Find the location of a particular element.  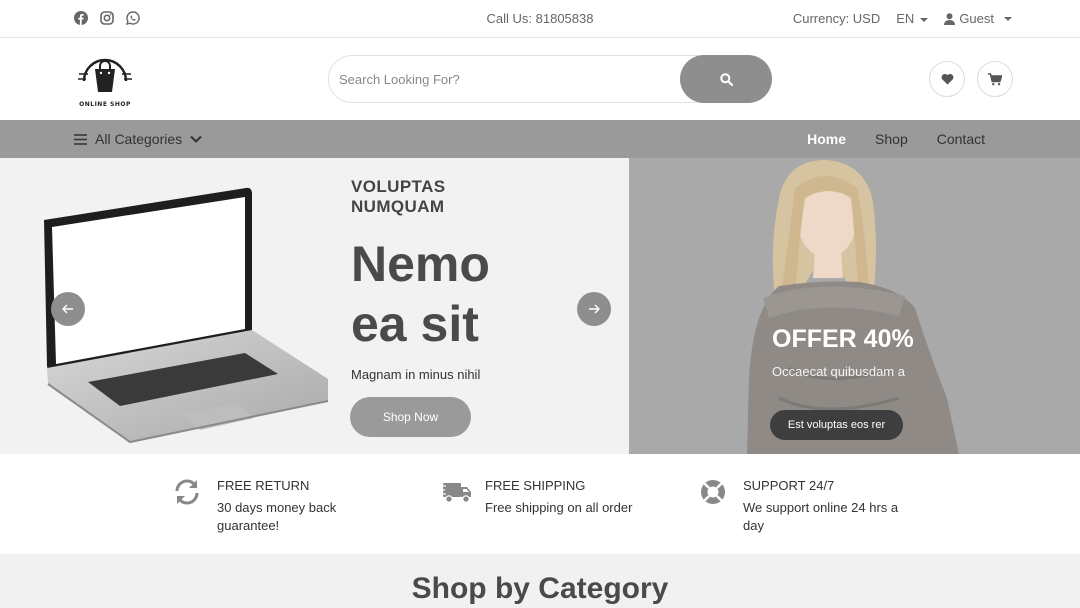

carousel-prev-button is located at coordinates (68, 309).